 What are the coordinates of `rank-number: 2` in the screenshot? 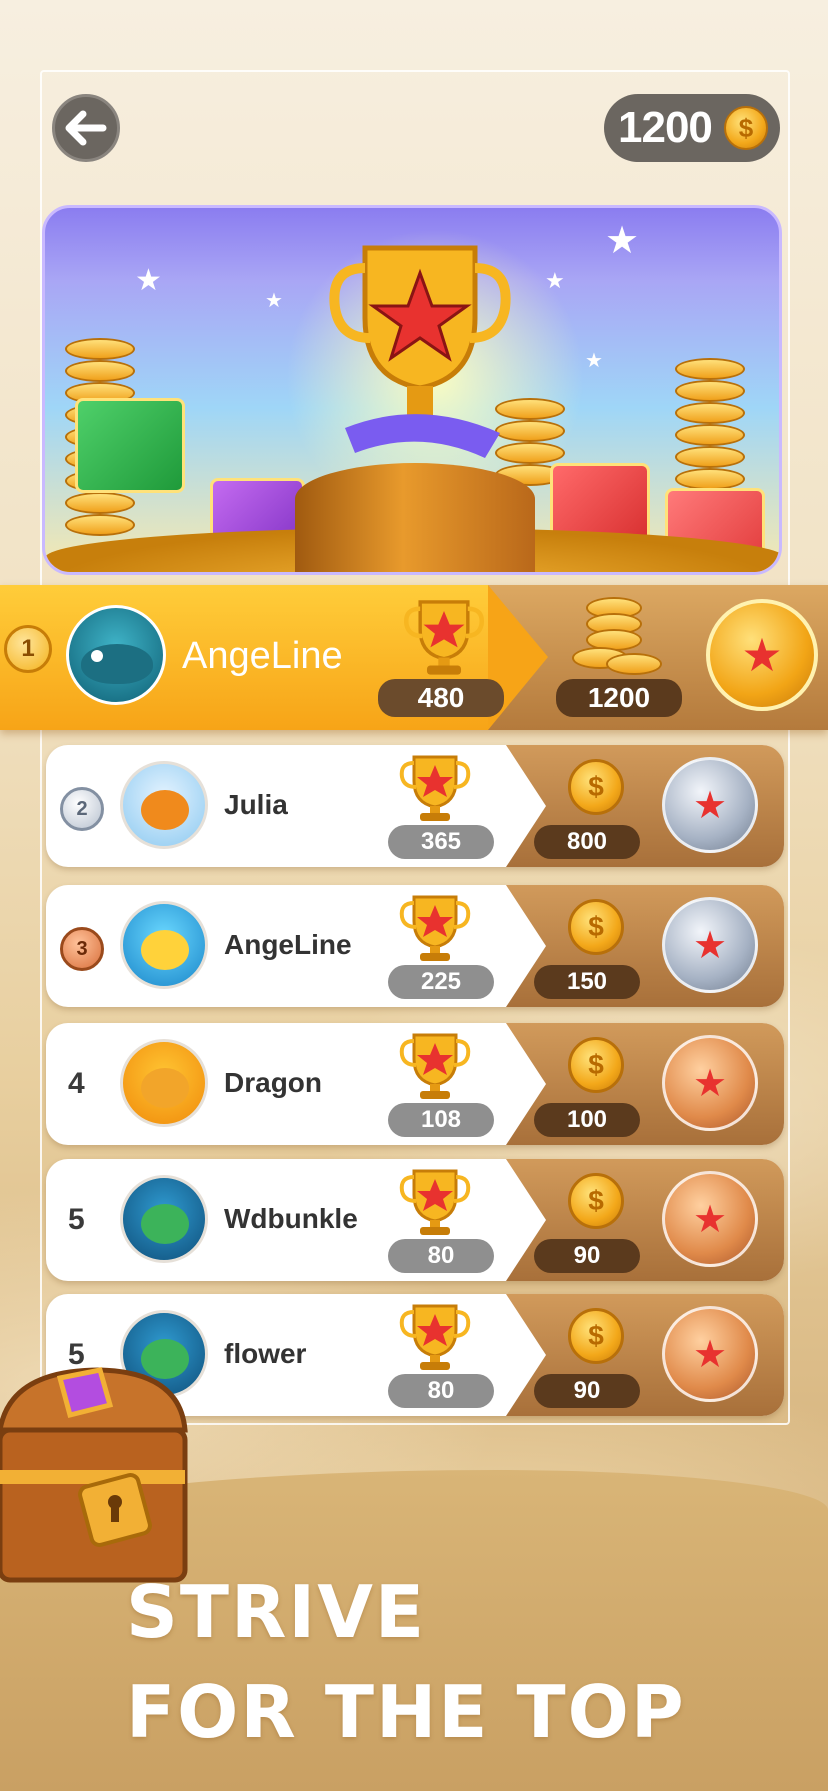 It's located at (82, 808).